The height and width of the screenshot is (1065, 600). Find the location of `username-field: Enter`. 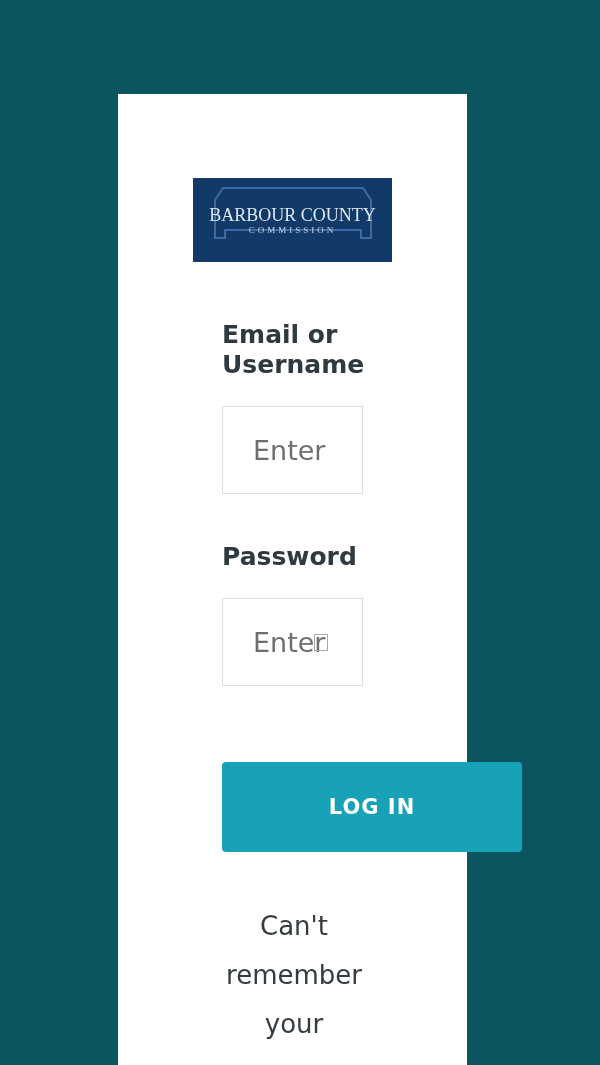

username-field: Enter is located at coordinates (292, 450).